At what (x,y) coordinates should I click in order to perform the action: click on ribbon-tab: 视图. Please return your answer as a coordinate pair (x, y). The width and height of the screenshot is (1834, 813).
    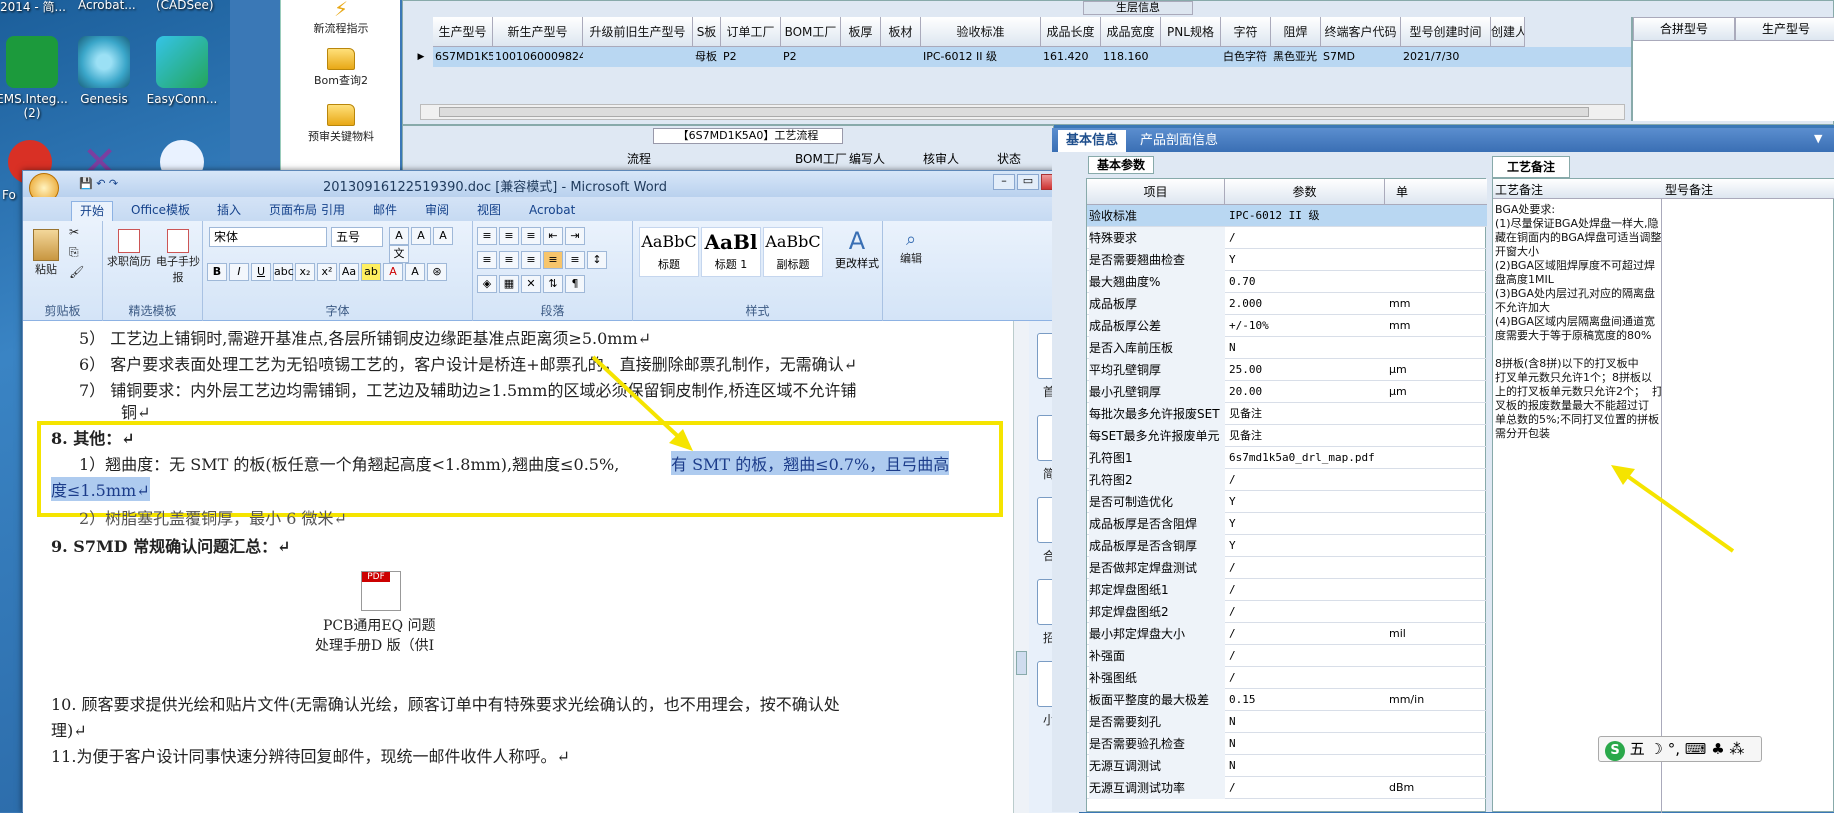
    Looking at the image, I should click on (489, 211).